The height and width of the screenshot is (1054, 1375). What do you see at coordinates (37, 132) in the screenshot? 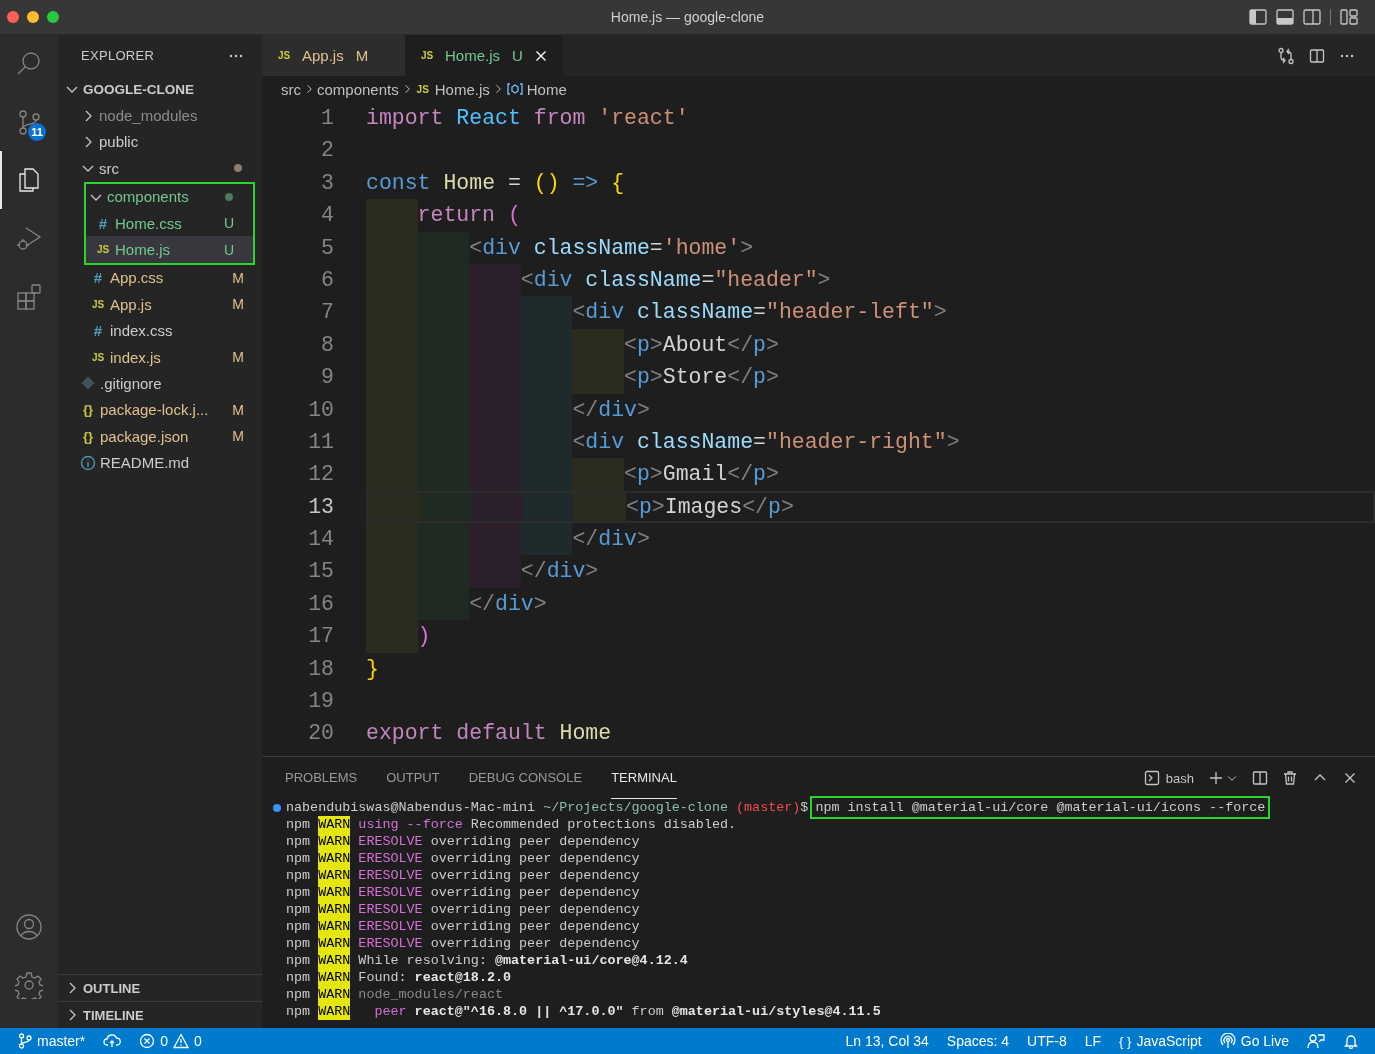
I see `count-badge: 11` at bounding box center [37, 132].